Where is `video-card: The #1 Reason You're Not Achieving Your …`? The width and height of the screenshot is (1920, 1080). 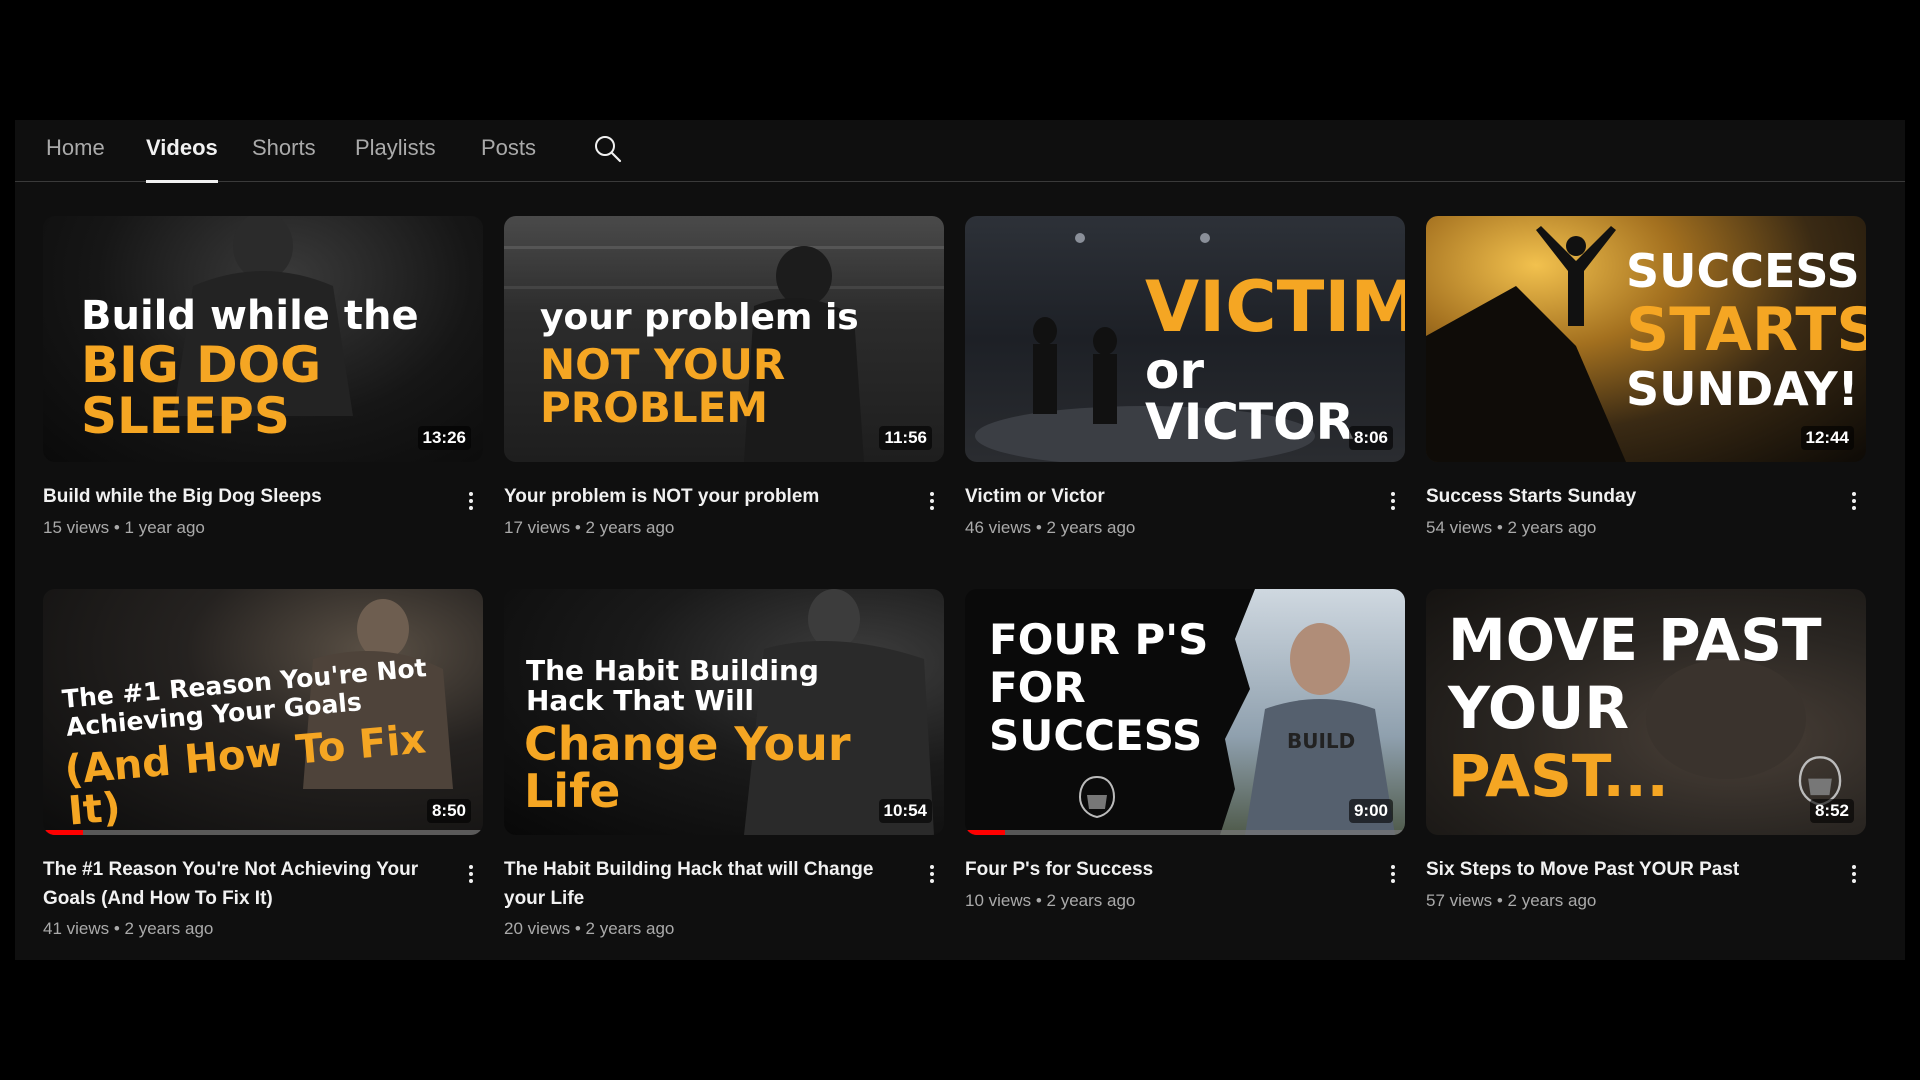
video-card: The #1 Reason You're Not Achieving Your … is located at coordinates (263, 769).